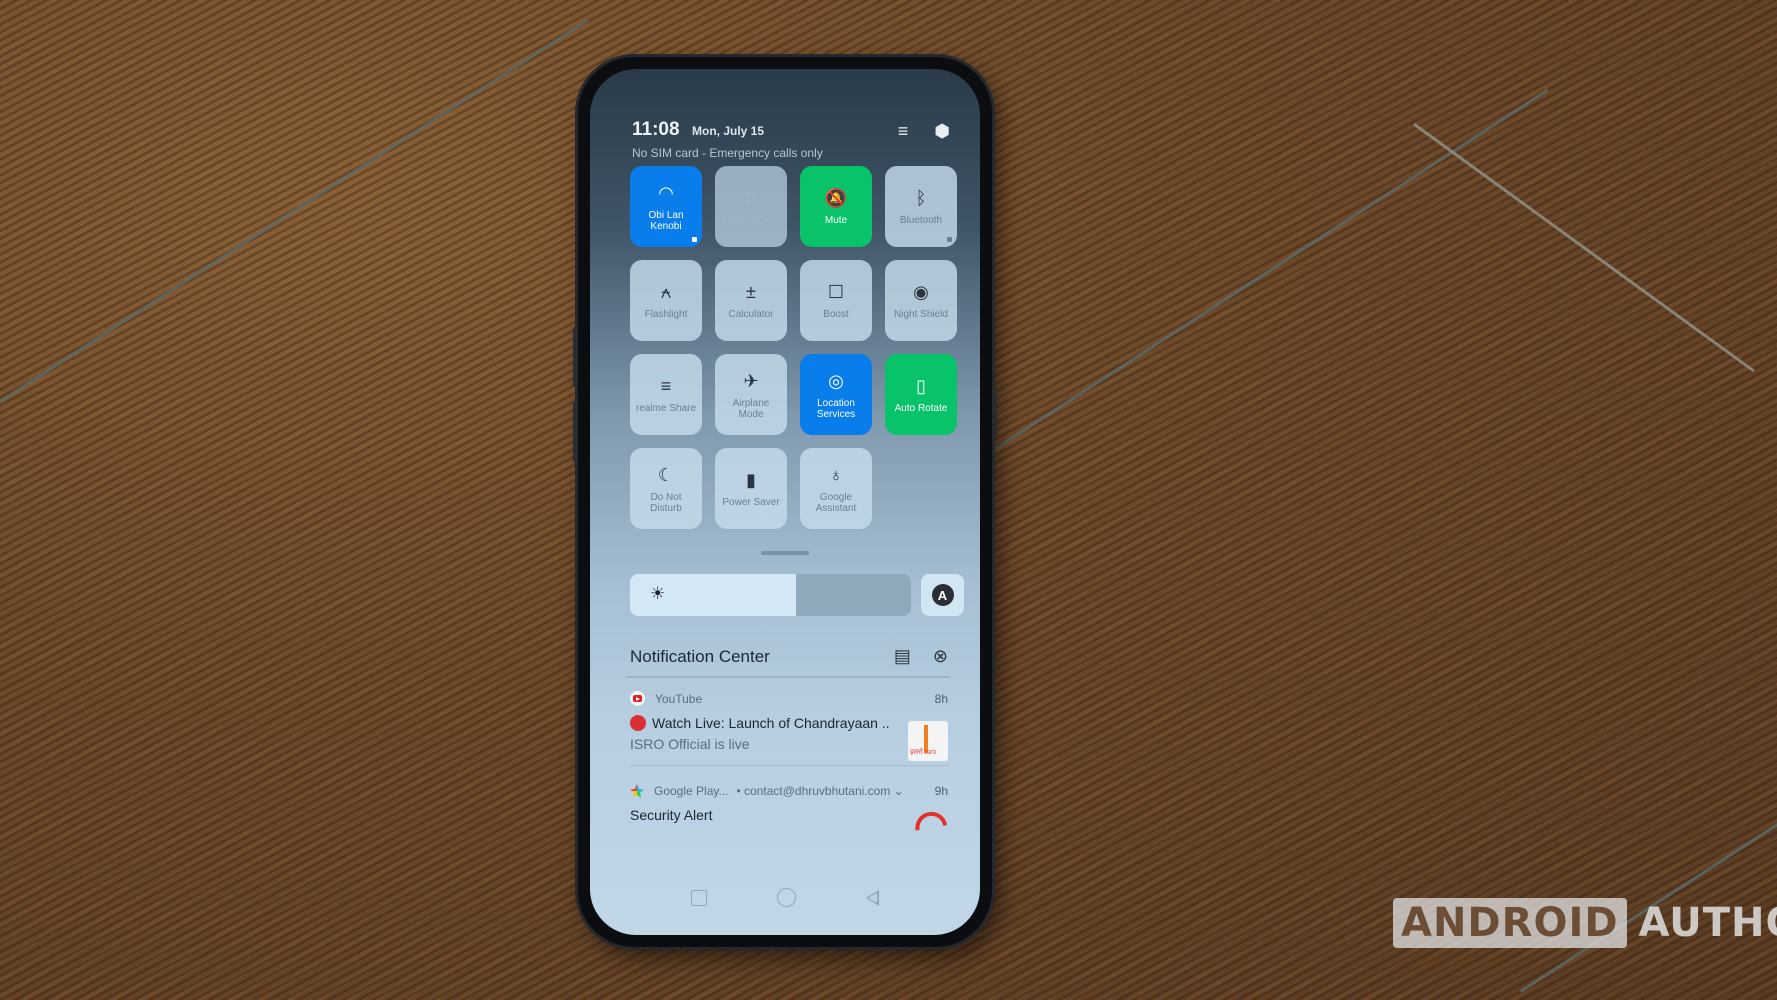 The width and height of the screenshot is (1777, 1000). What do you see at coordinates (836, 314) in the screenshot?
I see `tile-label: Boost` at bounding box center [836, 314].